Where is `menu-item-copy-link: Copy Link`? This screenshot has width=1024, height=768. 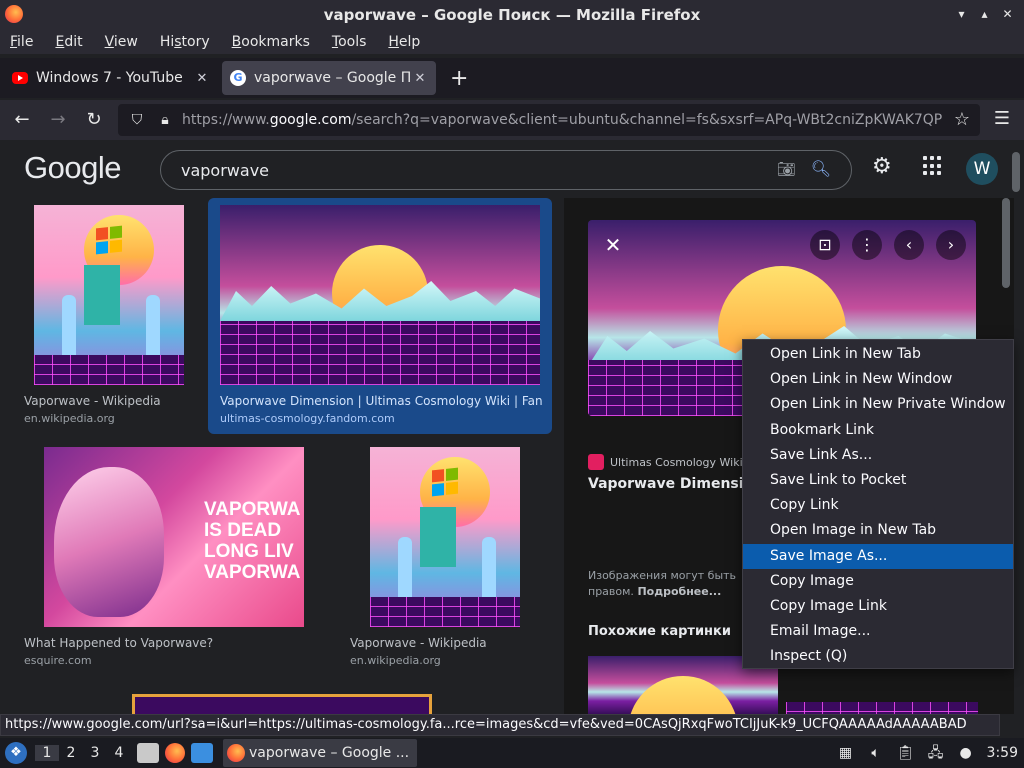 menu-item-copy-link: Copy Link is located at coordinates (878, 505).